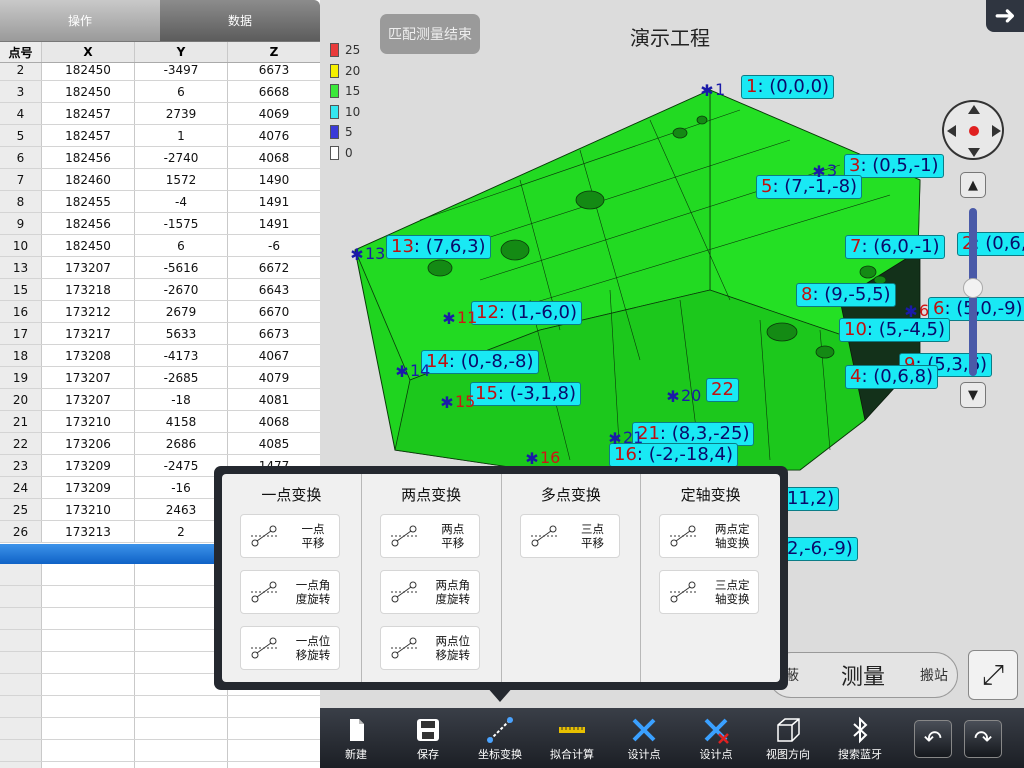 This screenshot has height=768, width=1024. What do you see at coordinates (537, 393) in the screenshot?
I see `point-label-coords: : (-3,1,8)` at bounding box center [537, 393].